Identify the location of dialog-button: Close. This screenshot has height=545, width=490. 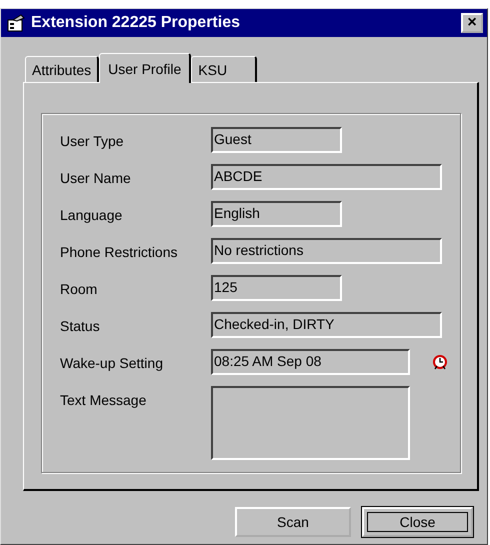
(417, 522).